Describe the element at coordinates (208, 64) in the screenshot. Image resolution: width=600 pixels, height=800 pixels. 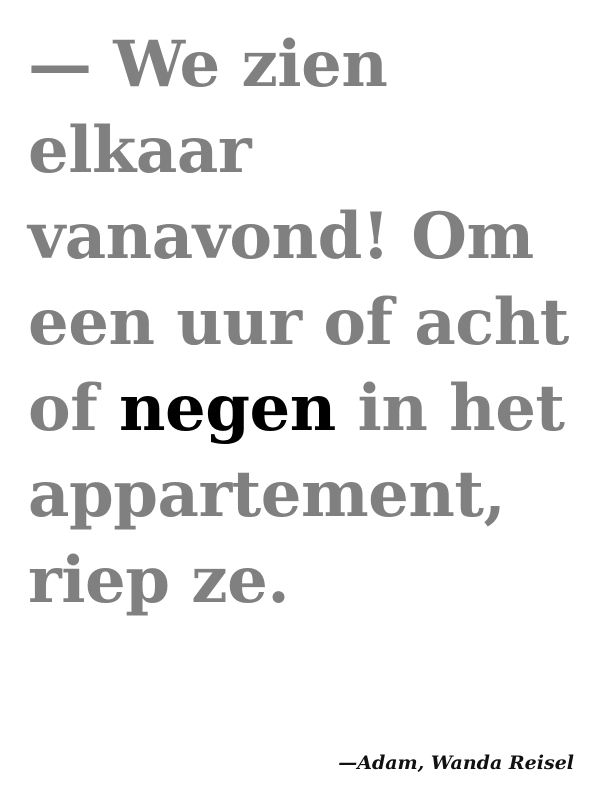
I see `quote-line-1: — We zien` at that location.